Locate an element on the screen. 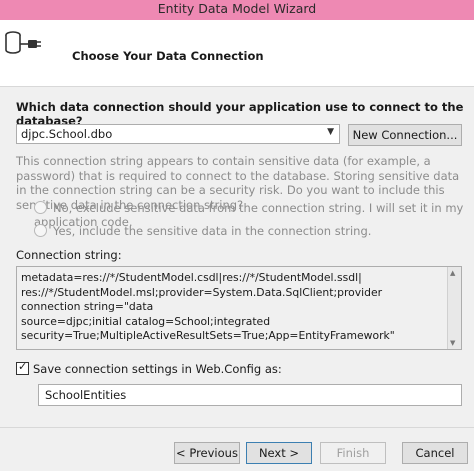 The width and height of the screenshot is (474, 471). scroll-down-arrow-icon: ▼ is located at coordinates (452, 343).